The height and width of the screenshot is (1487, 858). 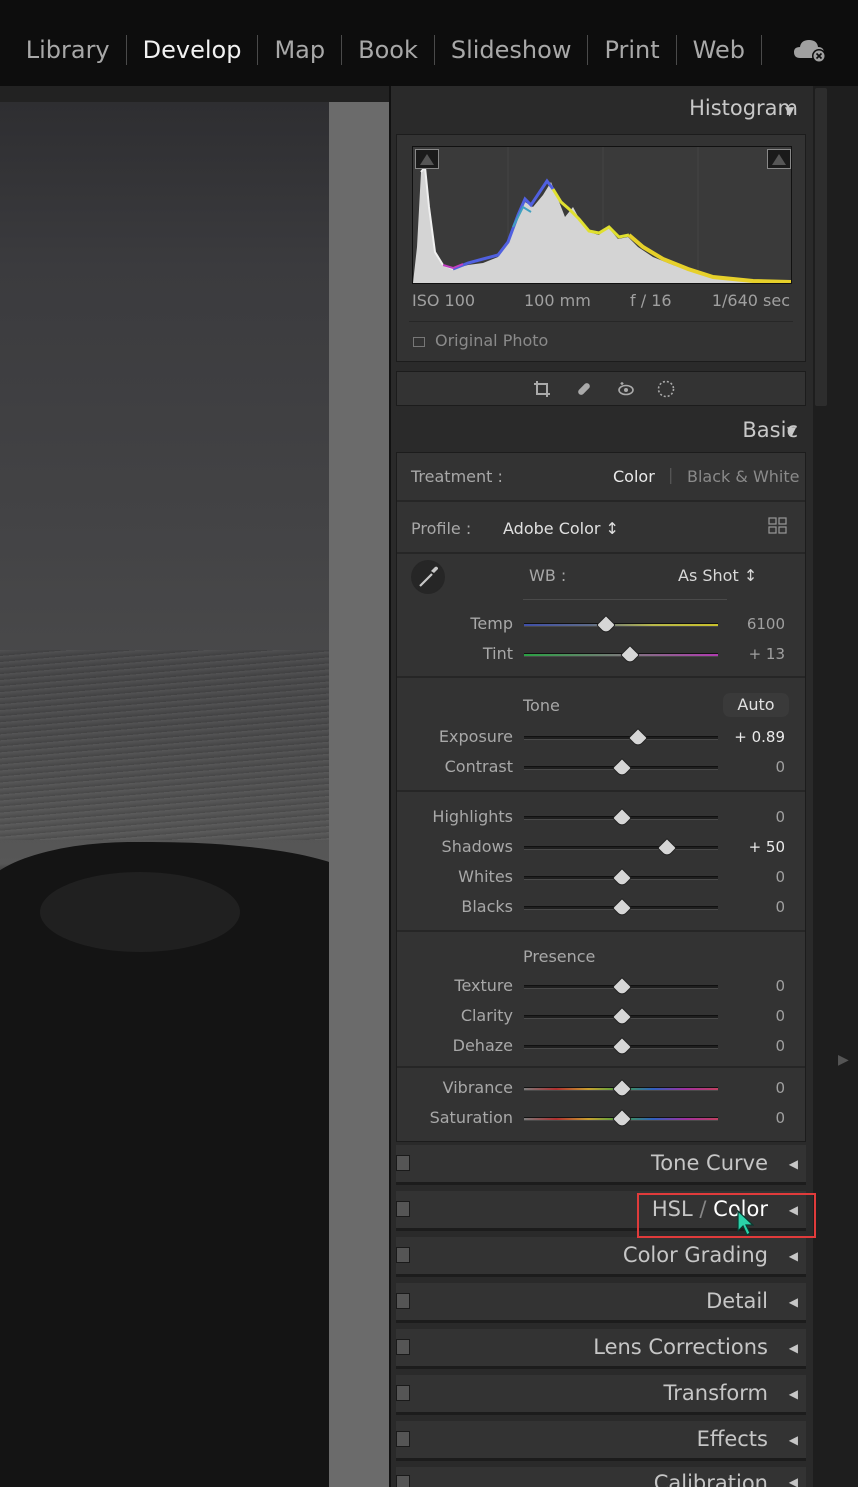 I want to click on treatment-color-option: Color, so click(x=634, y=476).